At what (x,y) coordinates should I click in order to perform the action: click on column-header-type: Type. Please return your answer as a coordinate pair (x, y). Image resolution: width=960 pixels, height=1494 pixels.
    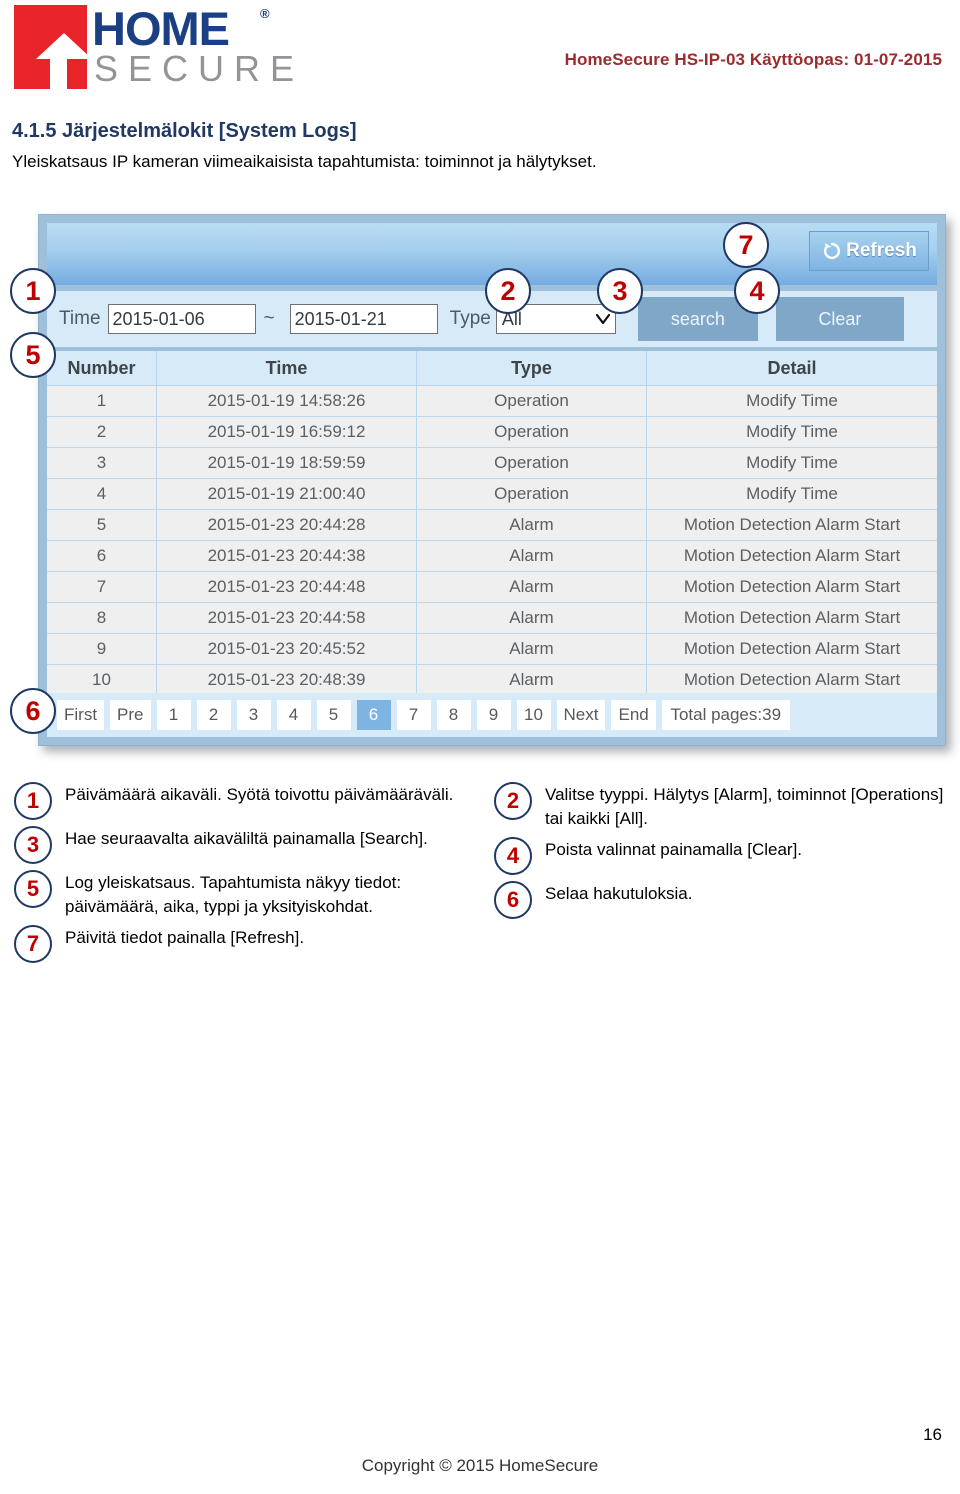
    Looking at the image, I should click on (532, 368).